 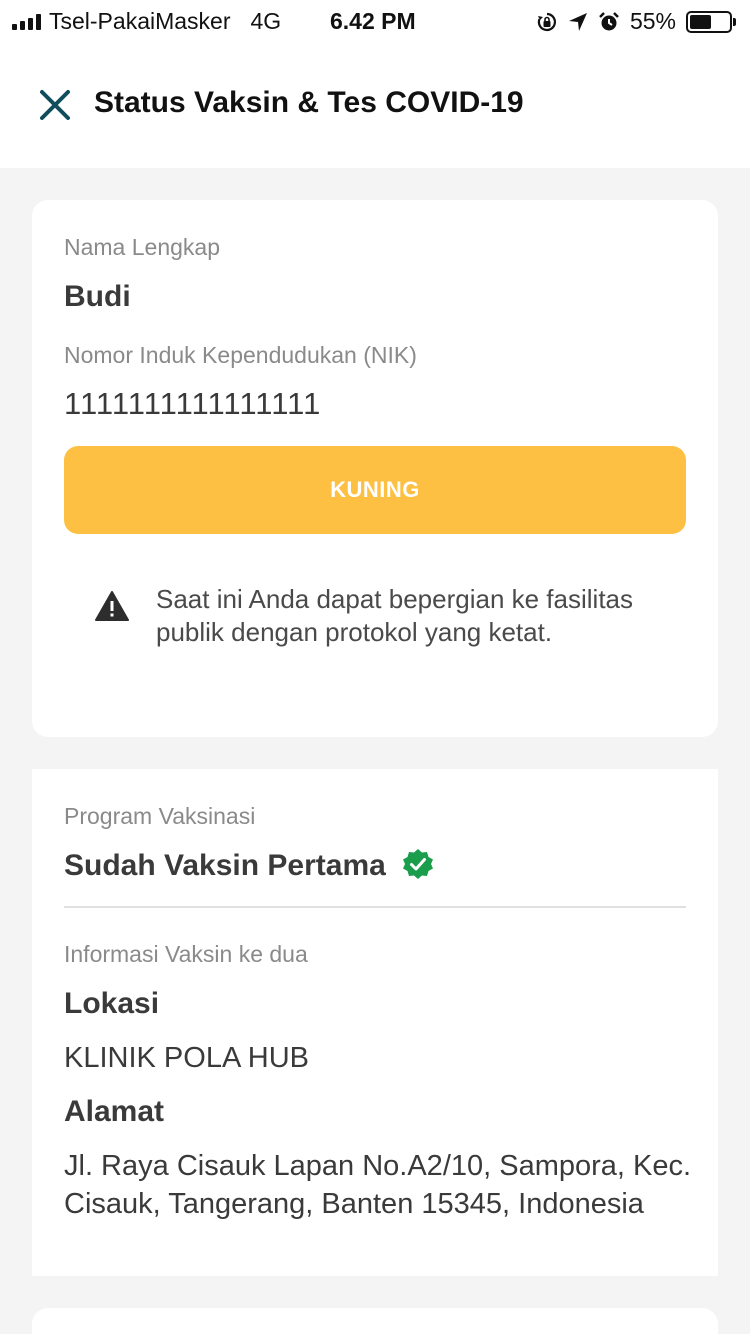 What do you see at coordinates (711, 21) in the screenshot?
I see `battery-icon` at bounding box center [711, 21].